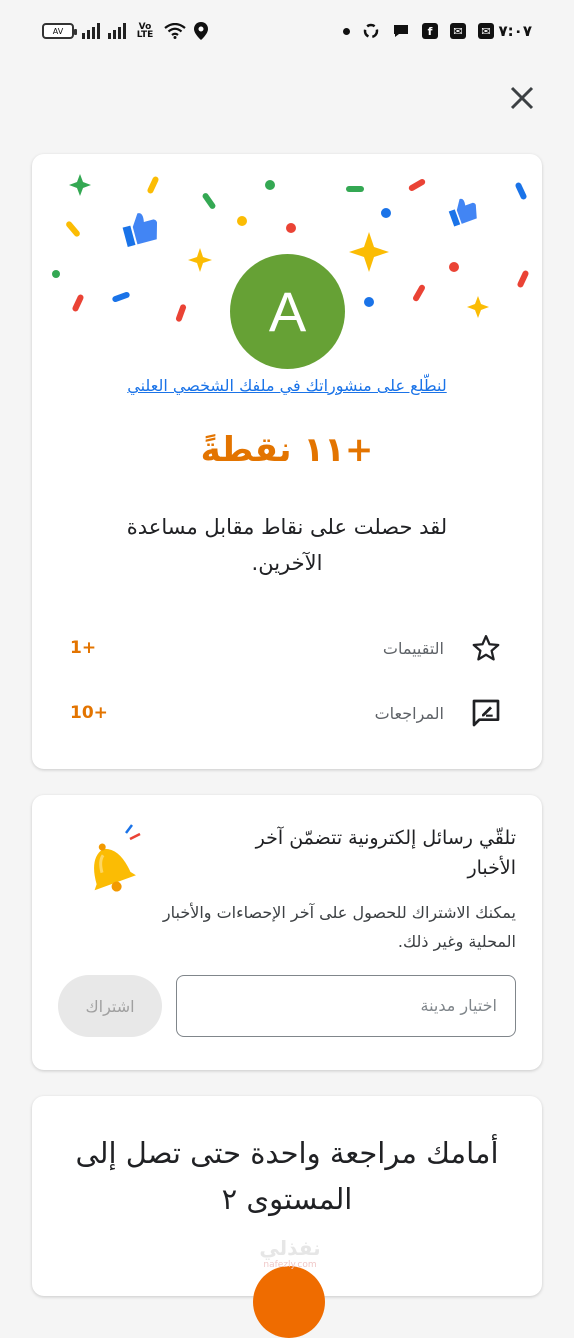 This screenshot has height=1338, width=574. Describe the element at coordinates (486, 31) in the screenshot. I see `messenger-icon-2: ✉` at that location.